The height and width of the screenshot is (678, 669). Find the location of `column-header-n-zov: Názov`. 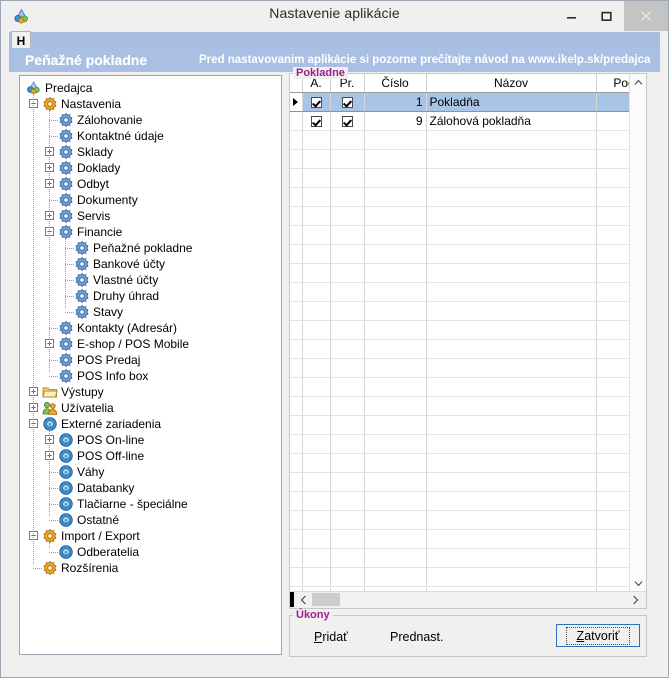

column-header-n-zov: Názov is located at coordinates (511, 83).